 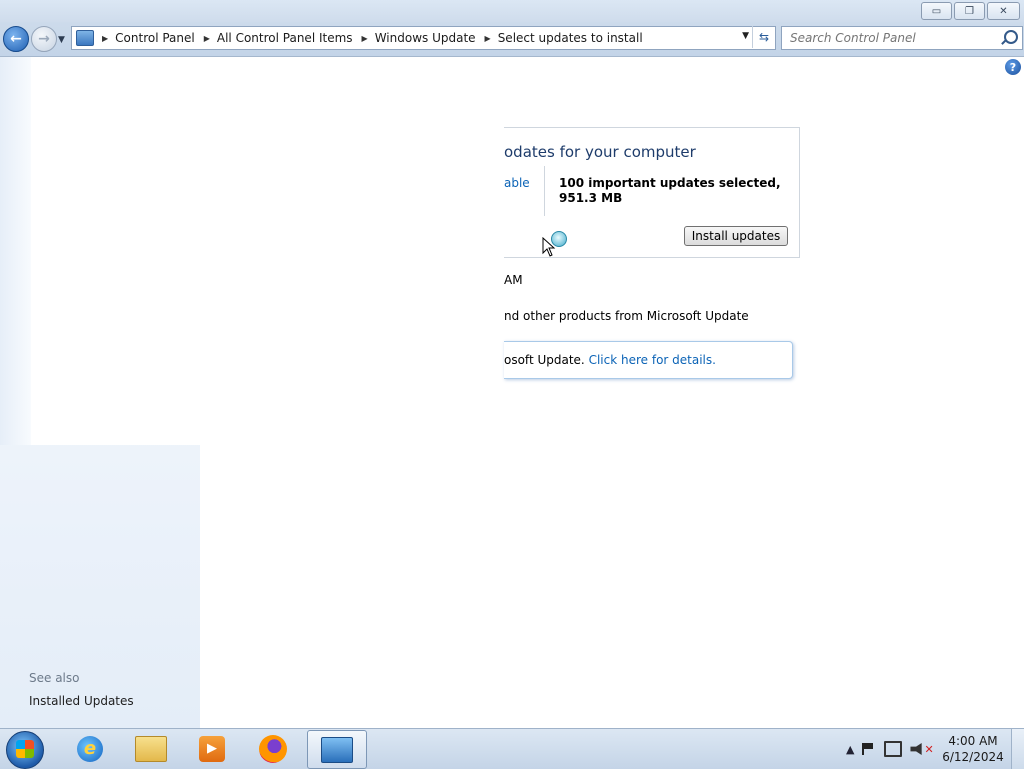 I want to click on address-dropdown-icon: ▼, so click(x=745, y=36).